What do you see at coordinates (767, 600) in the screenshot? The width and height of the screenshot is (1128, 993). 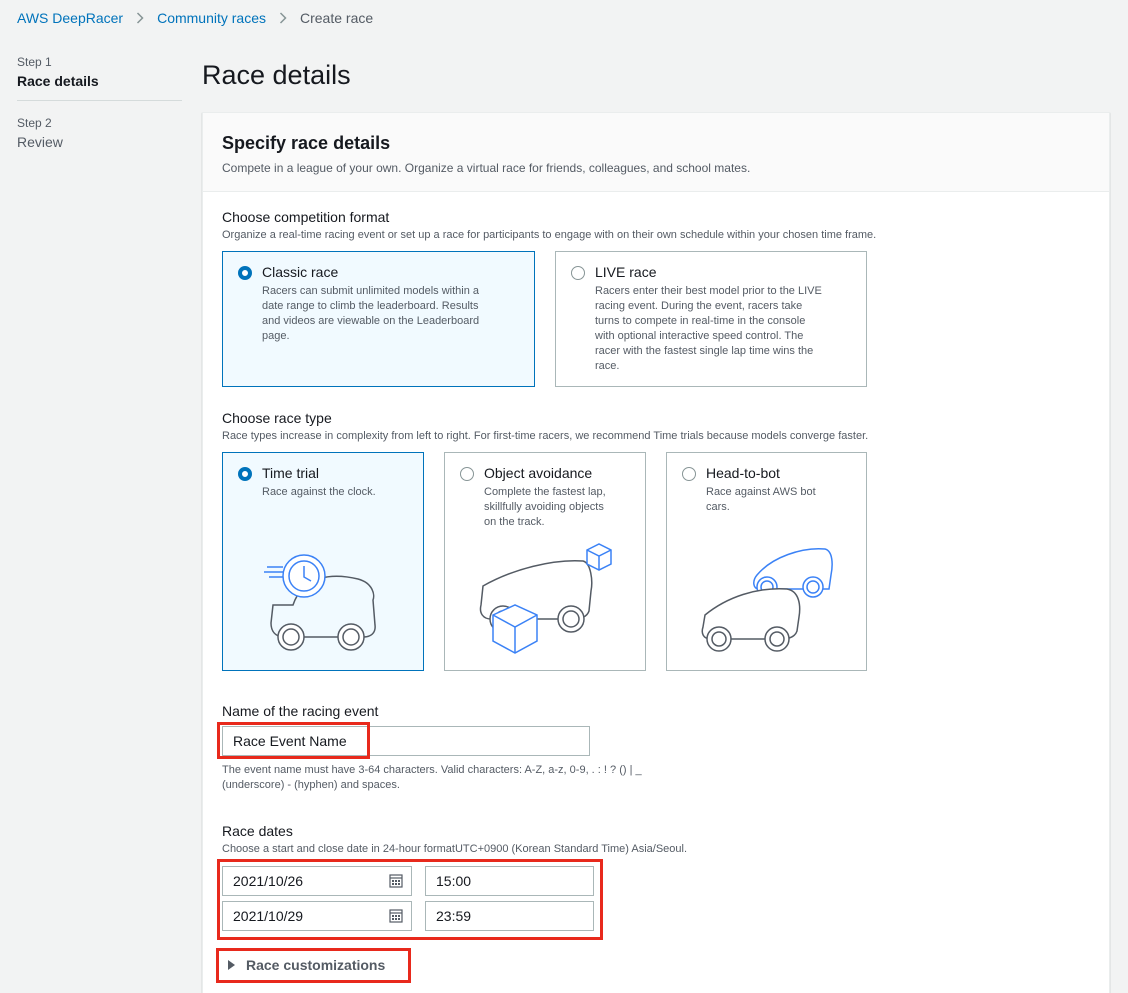 I see `two-cars-icon` at bounding box center [767, 600].